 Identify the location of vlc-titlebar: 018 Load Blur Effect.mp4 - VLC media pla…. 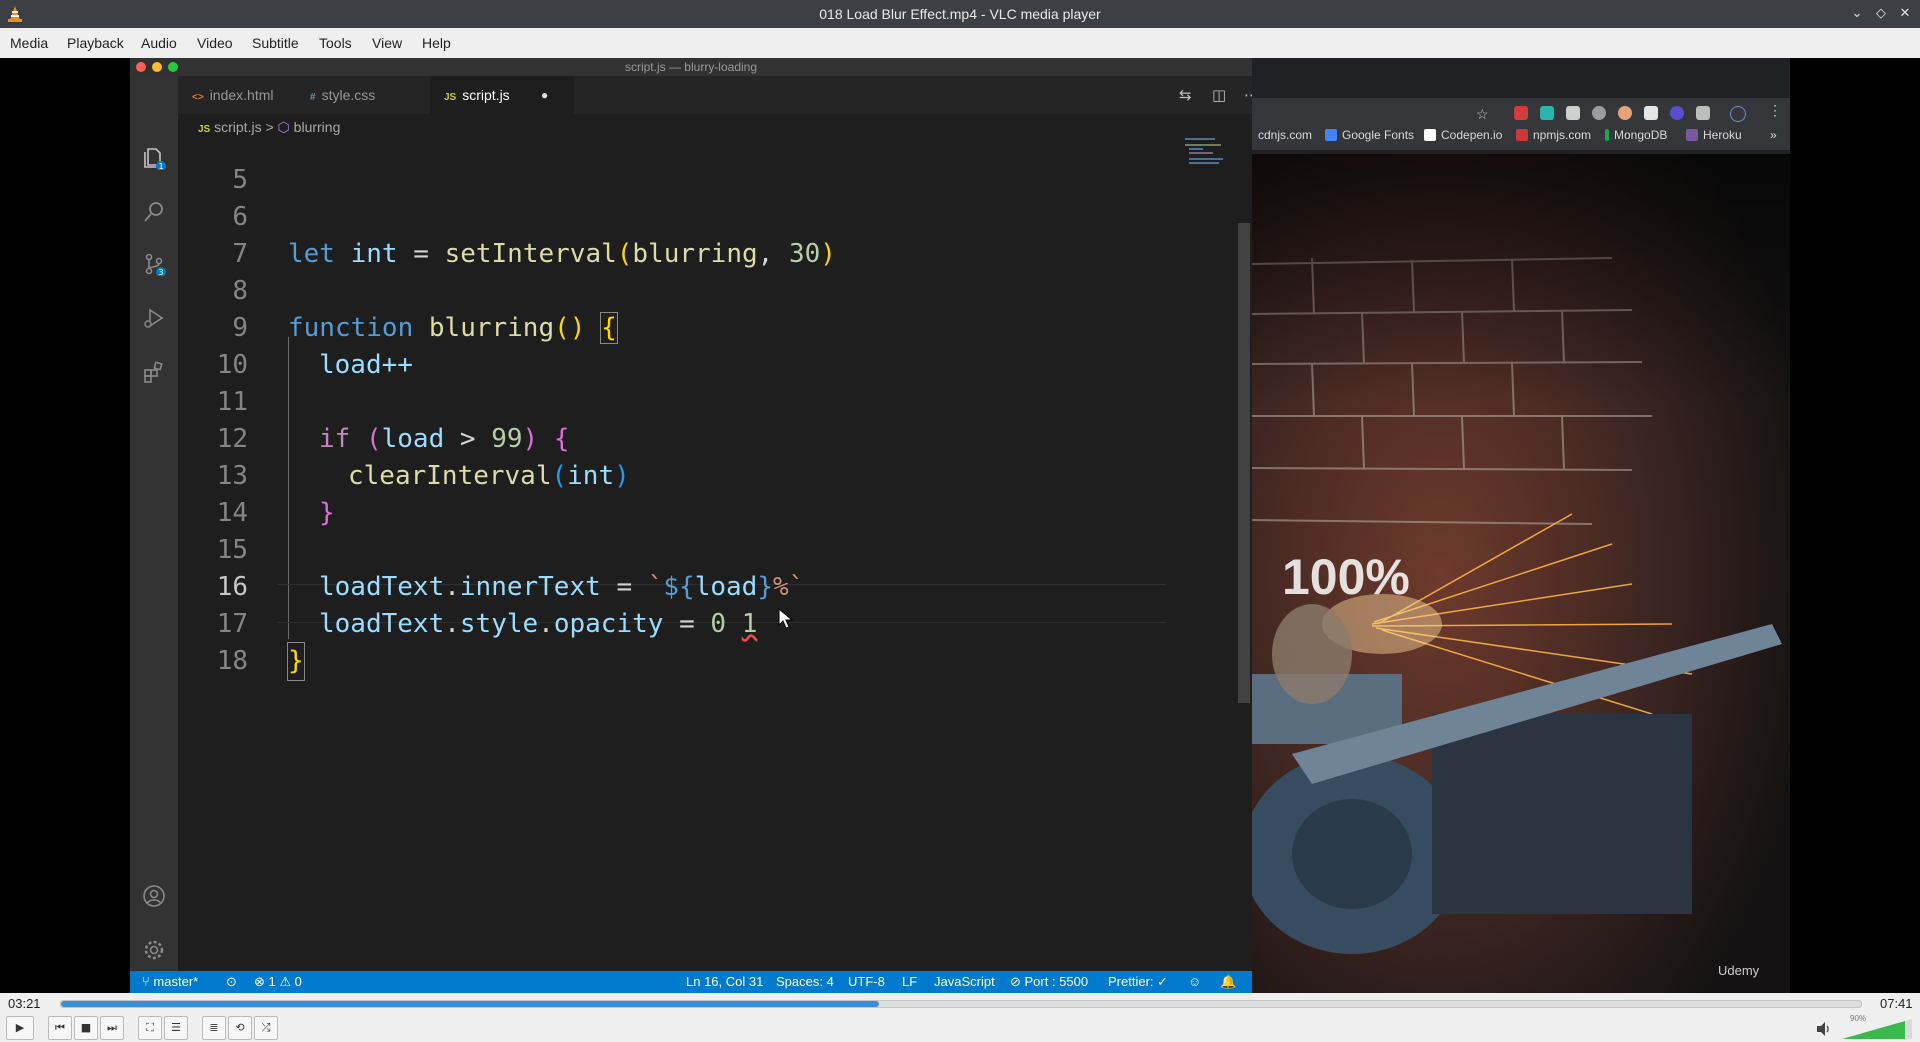
(960, 14).